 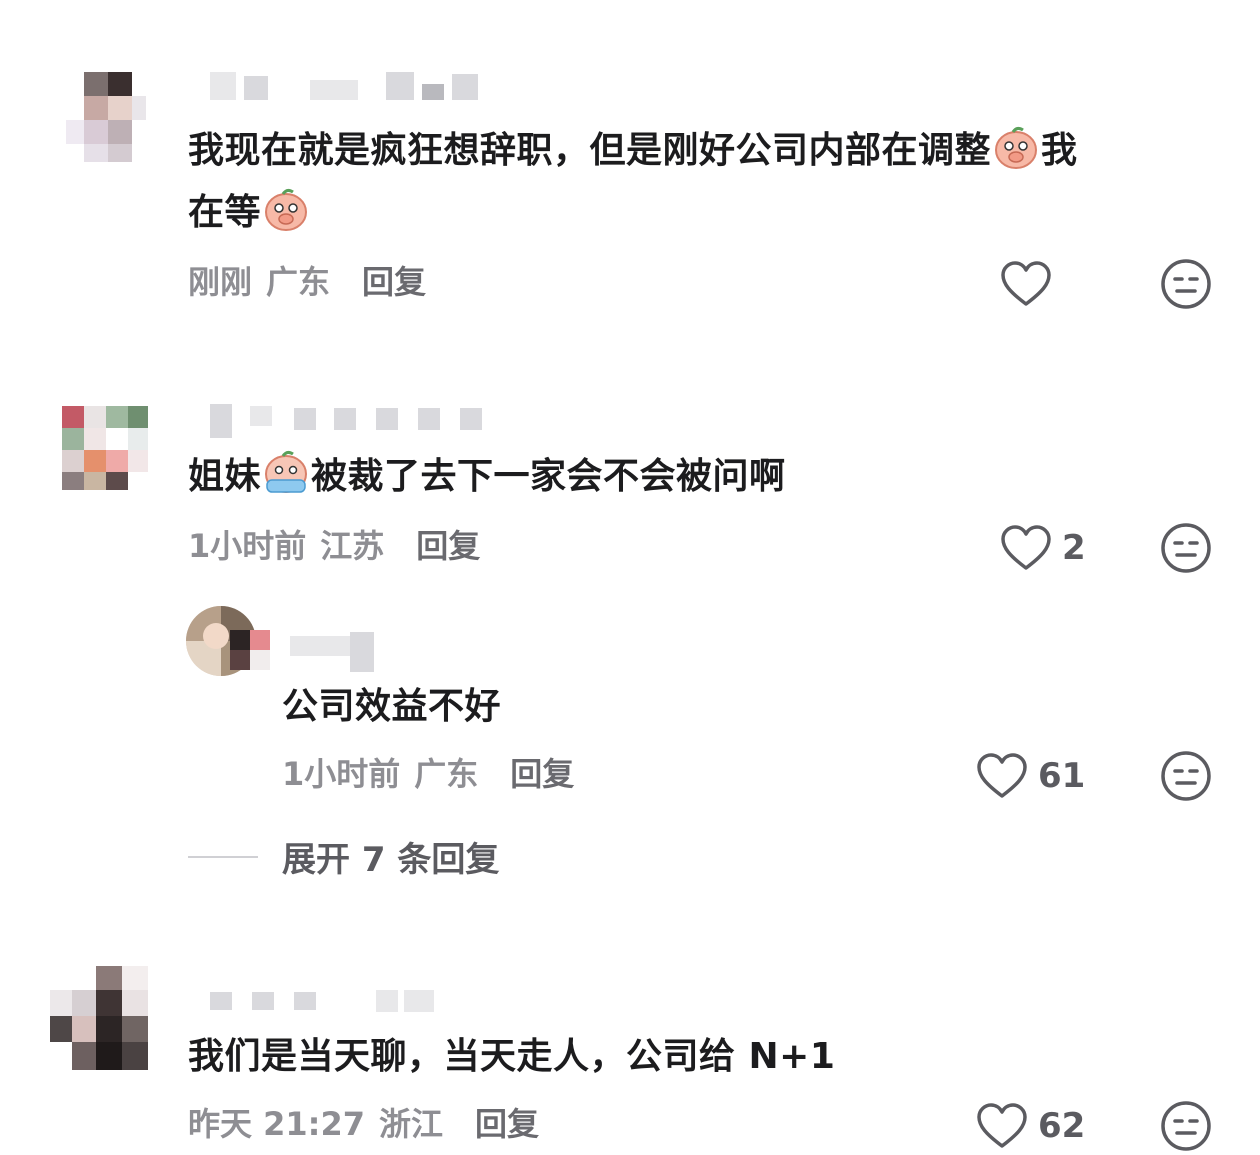 What do you see at coordinates (1002, 1125) in the screenshot?
I see `heart-outline-icon` at bounding box center [1002, 1125].